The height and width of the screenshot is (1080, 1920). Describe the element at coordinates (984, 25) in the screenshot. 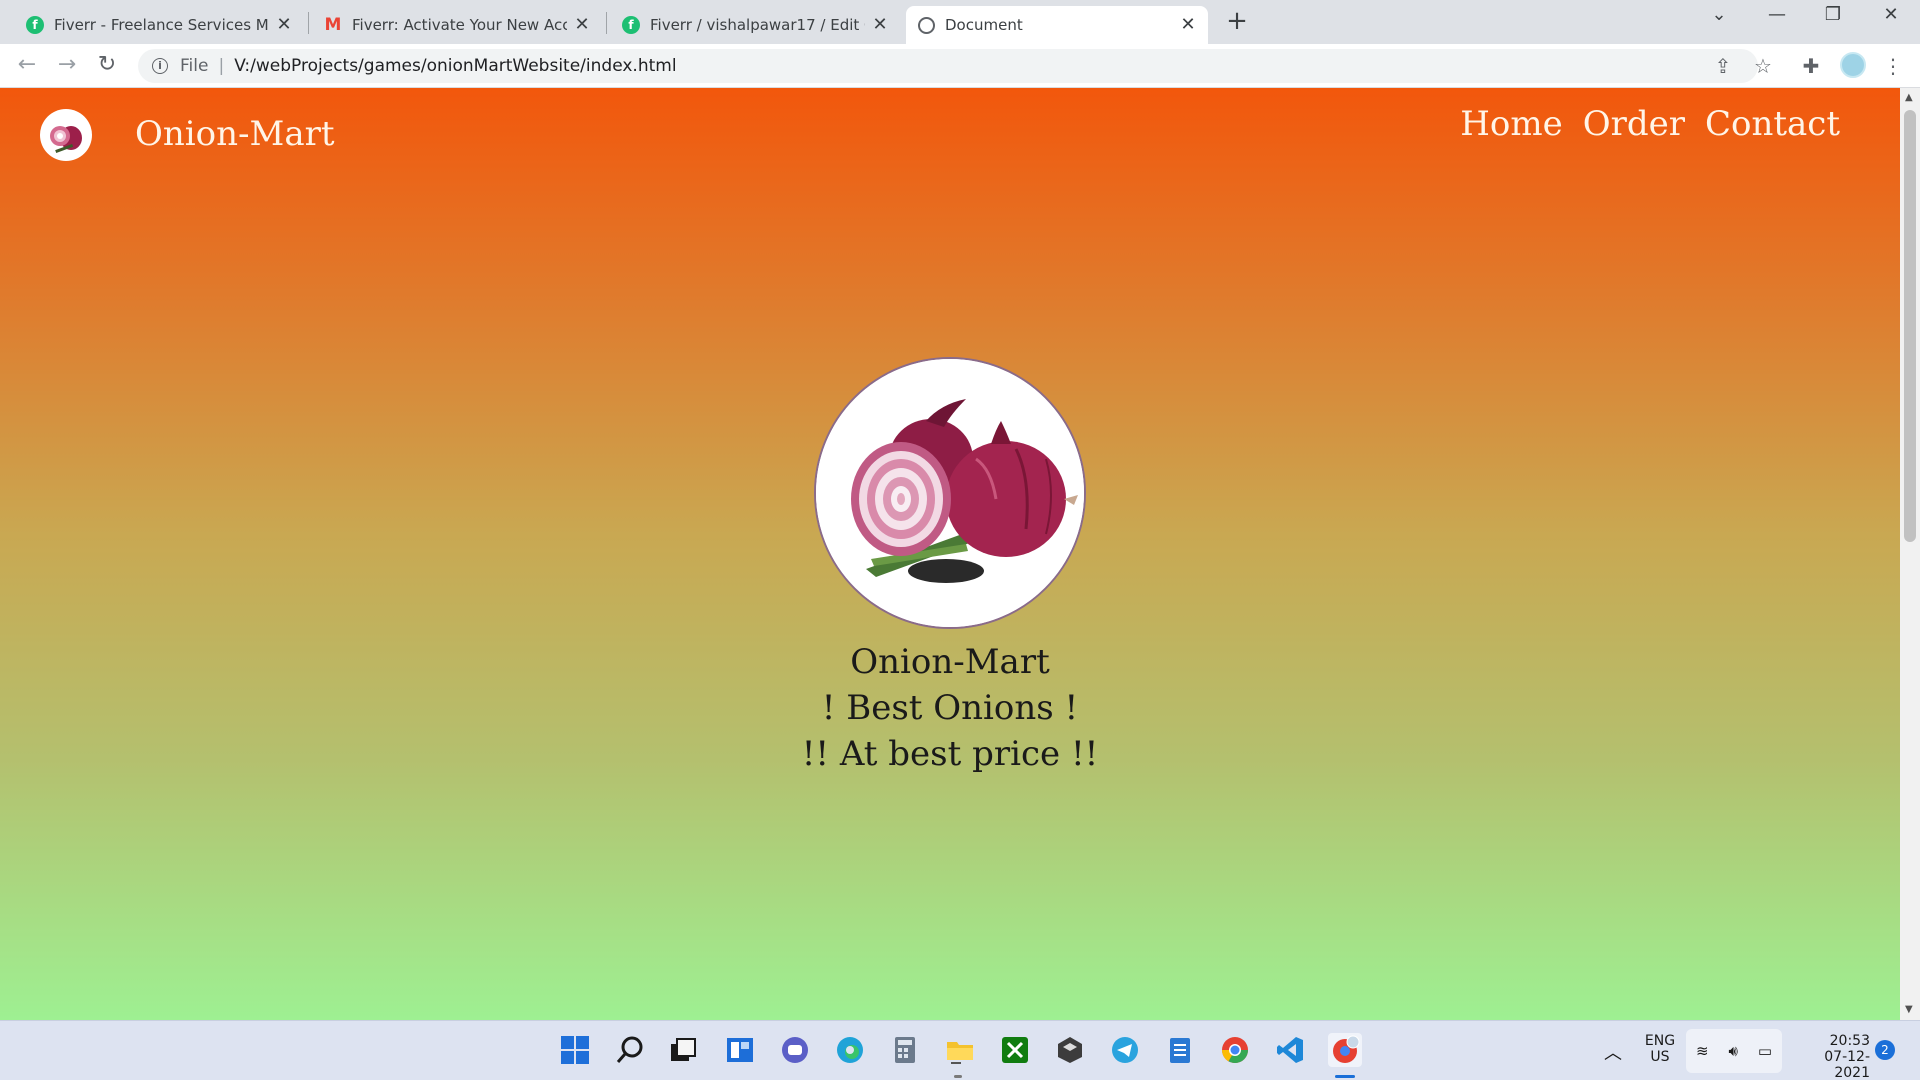

I see `tab-title: Document` at that location.